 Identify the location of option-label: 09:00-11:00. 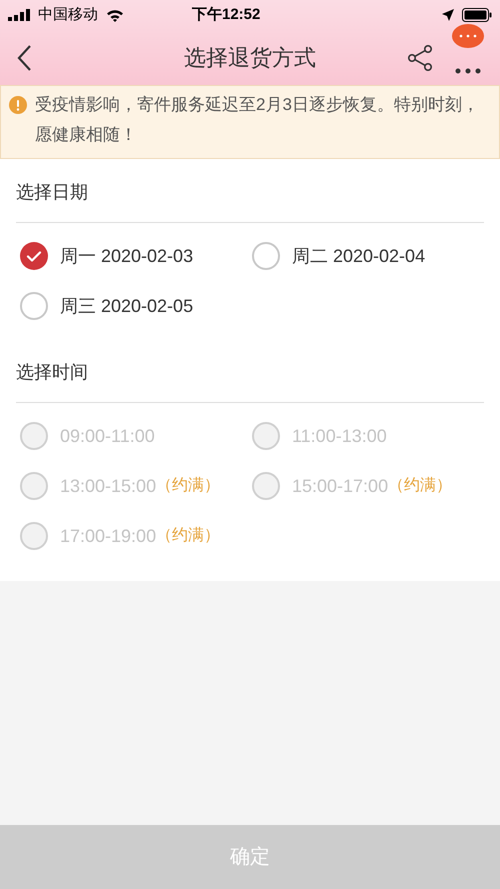
(107, 436).